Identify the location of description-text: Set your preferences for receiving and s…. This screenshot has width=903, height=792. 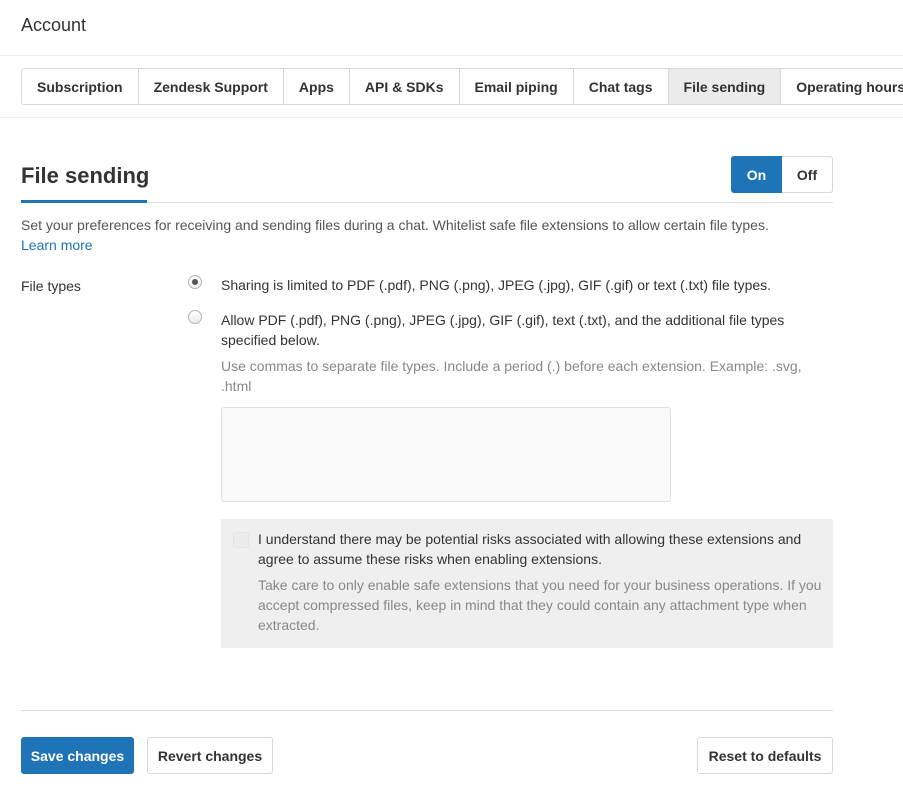
(395, 225).